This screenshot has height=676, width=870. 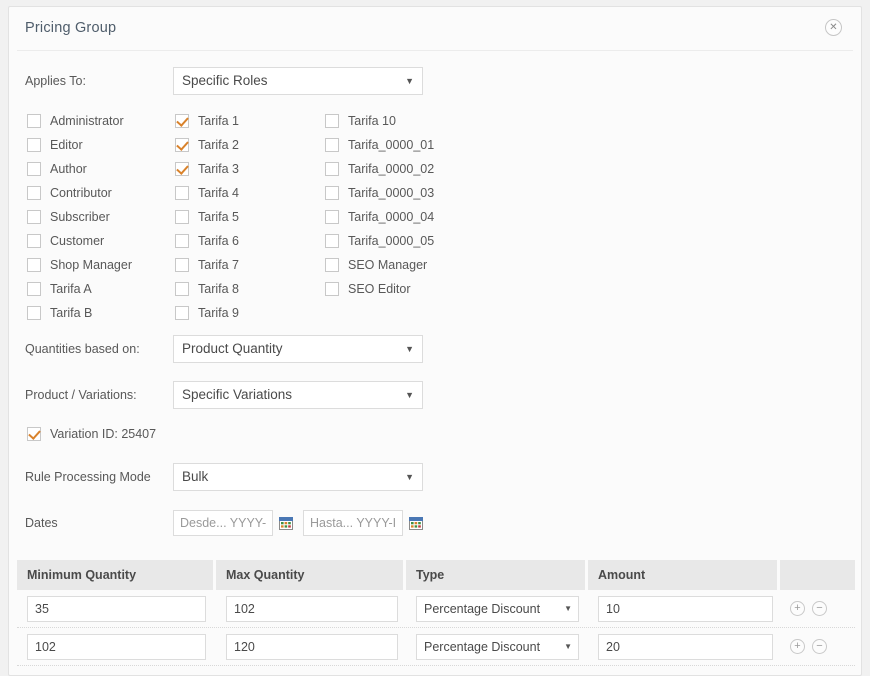 What do you see at coordinates (225, 80) in the screenshot?
I see `applies-to-value: Specific Roles` at bounding box center [225, 80].